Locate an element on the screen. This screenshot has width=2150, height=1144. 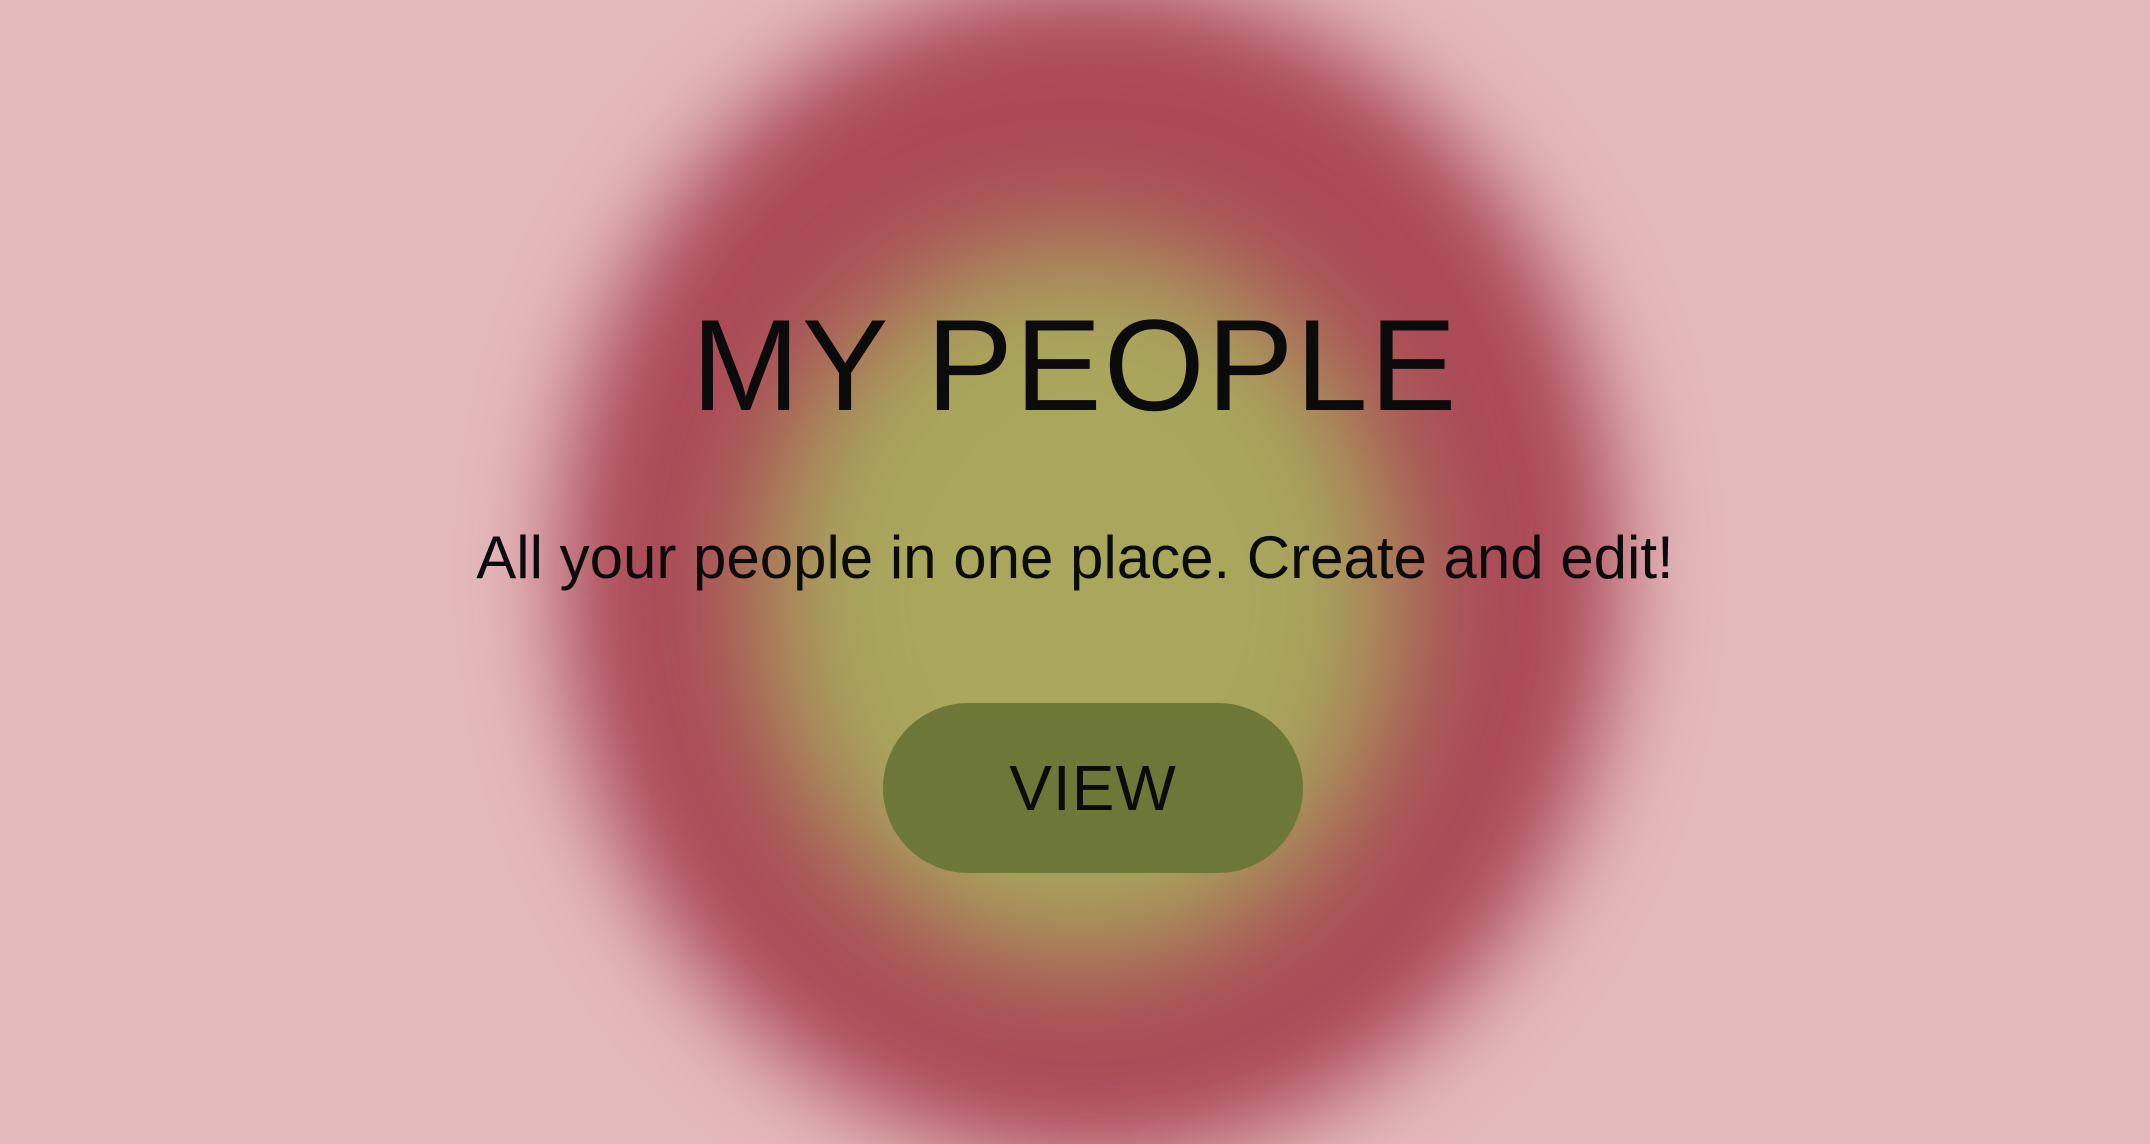
view-button: VIEW is located at coordinates (1093, 788).